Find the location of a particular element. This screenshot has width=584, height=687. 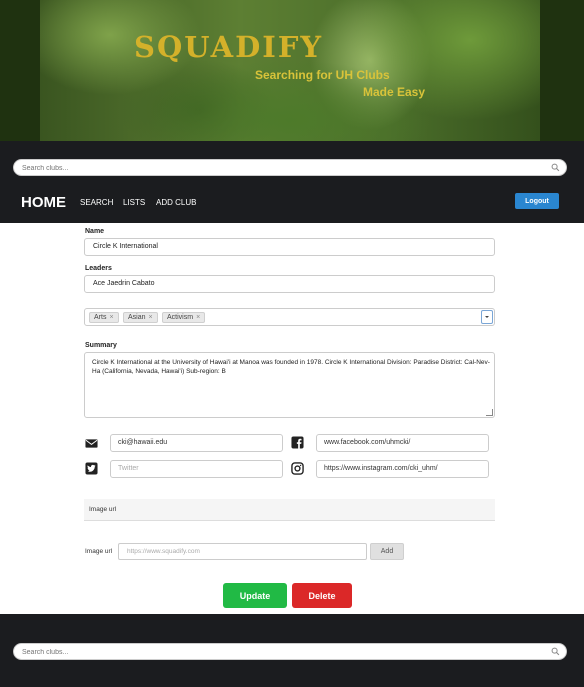

nav-add-club: ADD CLUB is located at coordinates (176, 202).